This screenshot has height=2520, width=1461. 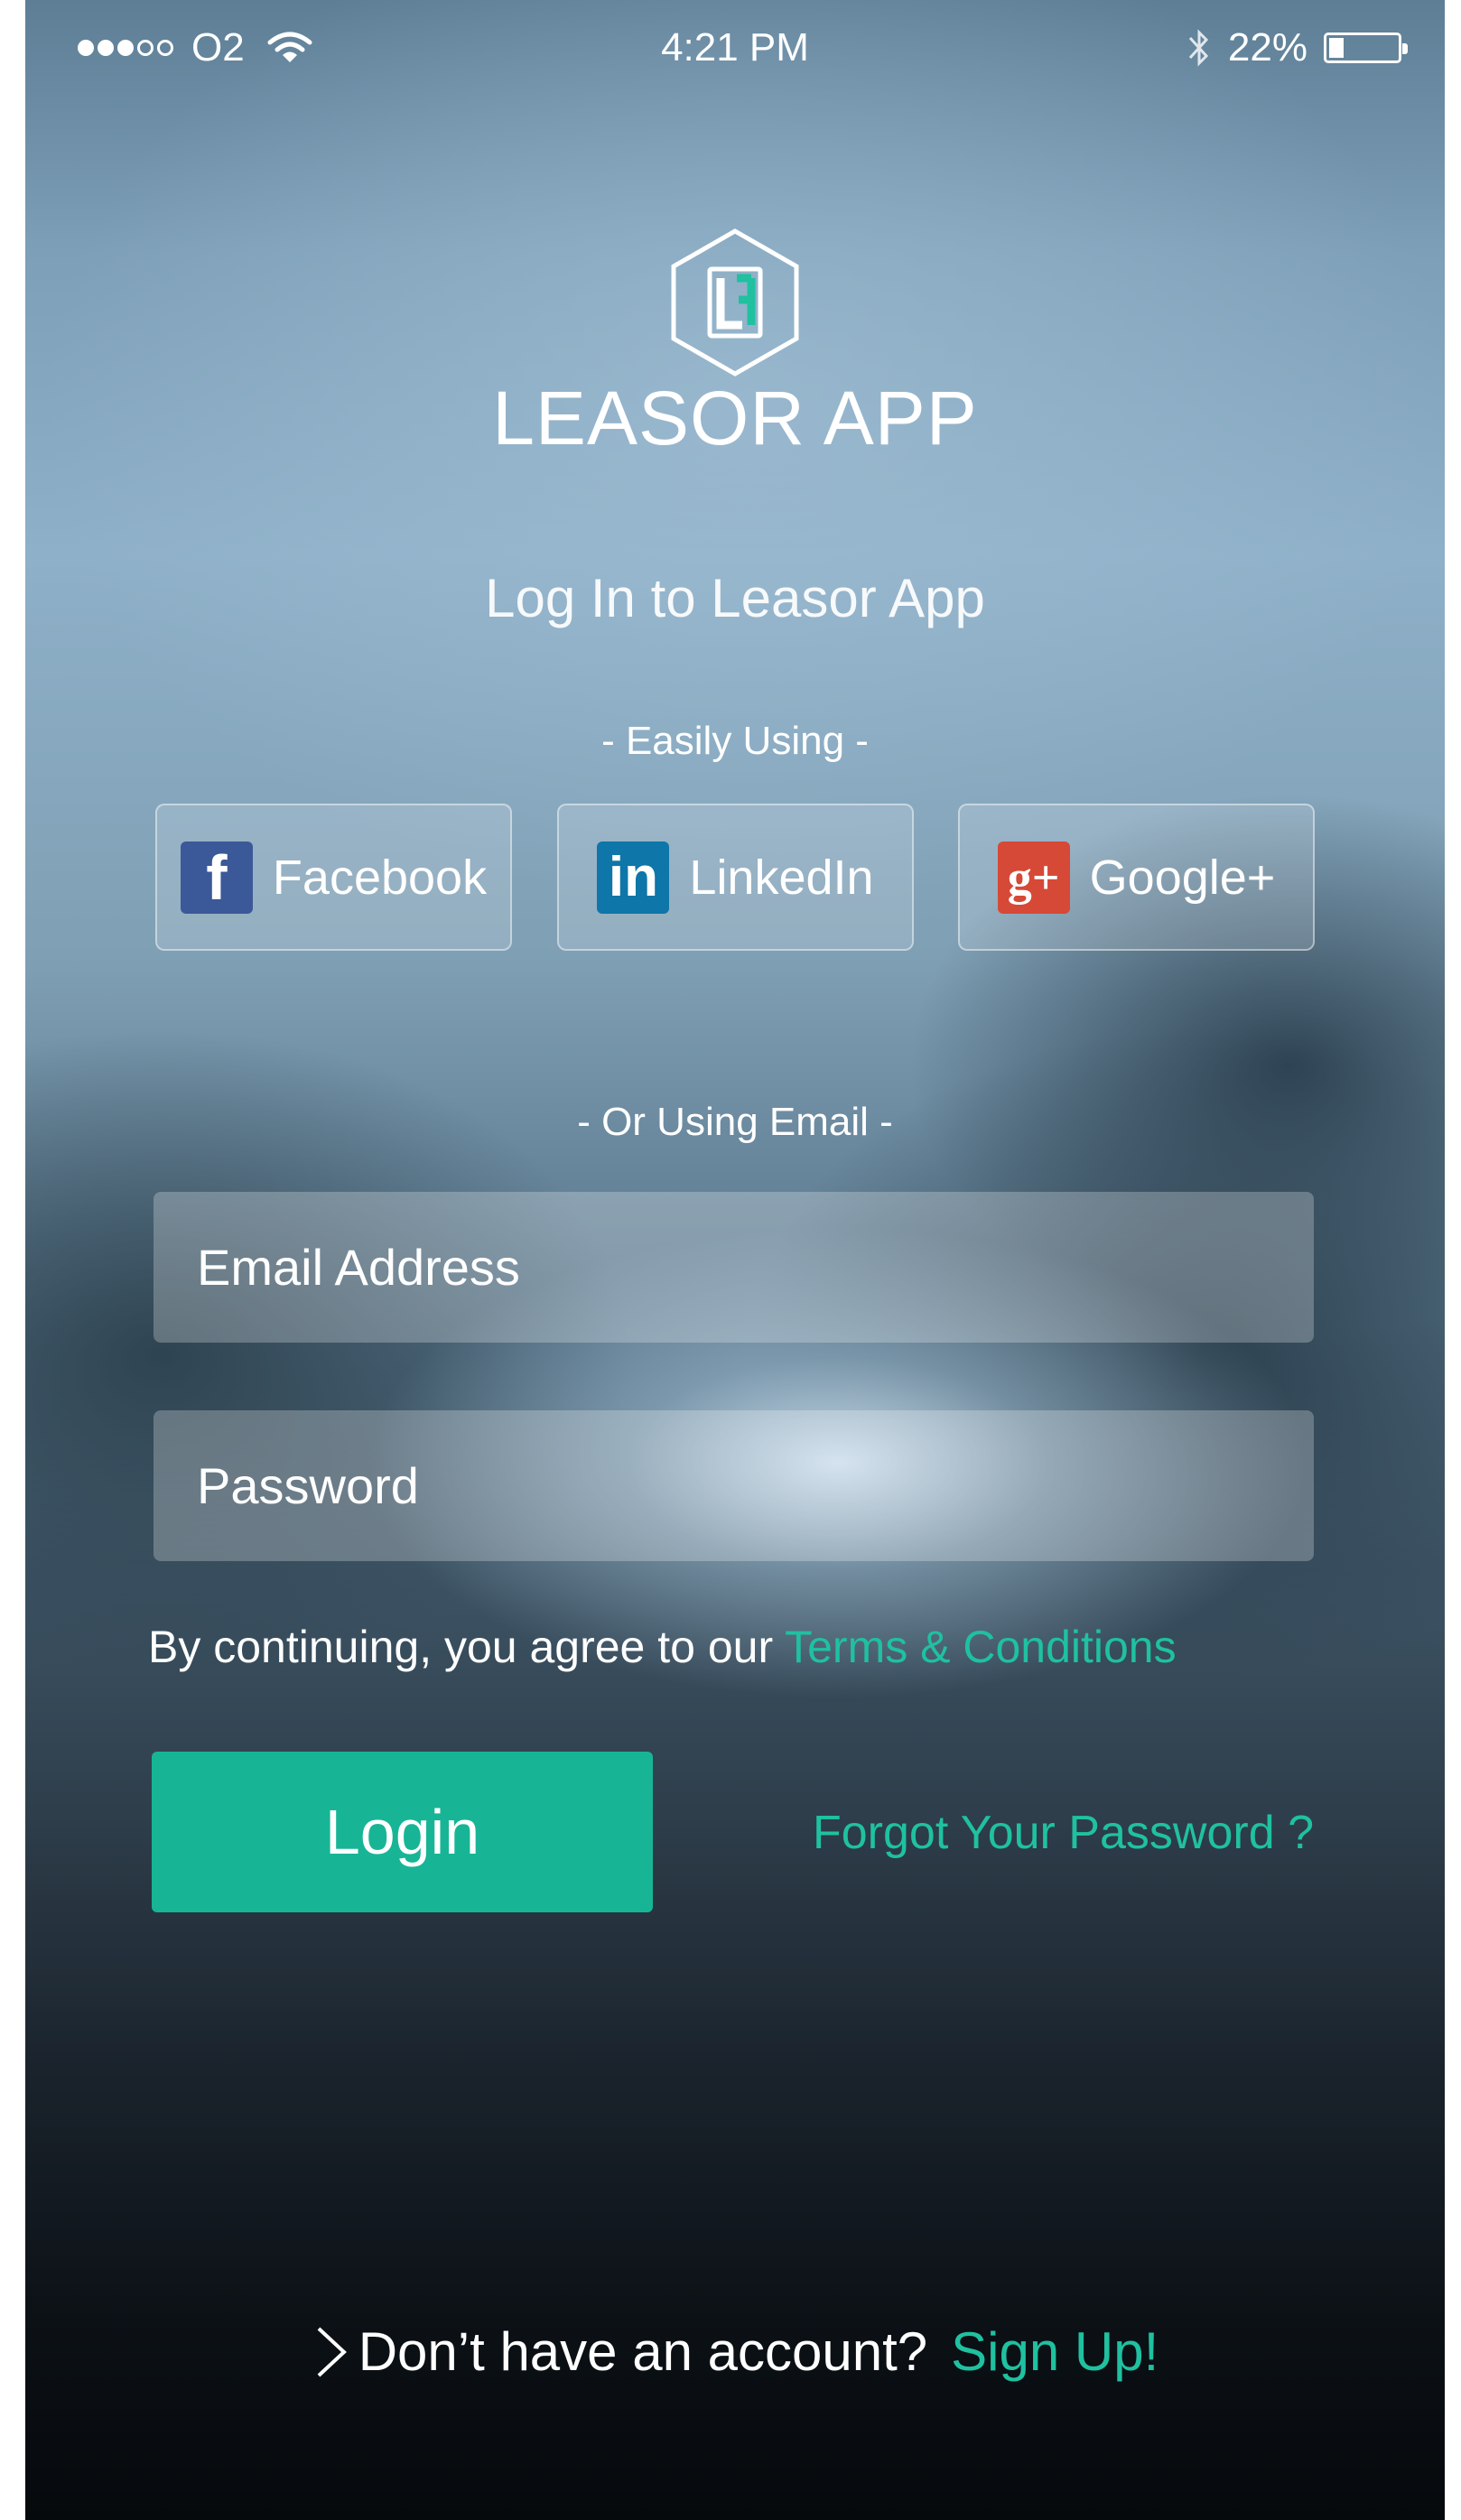 I want to click on google-plus-icon: g+, so click(x=1033, y=877).